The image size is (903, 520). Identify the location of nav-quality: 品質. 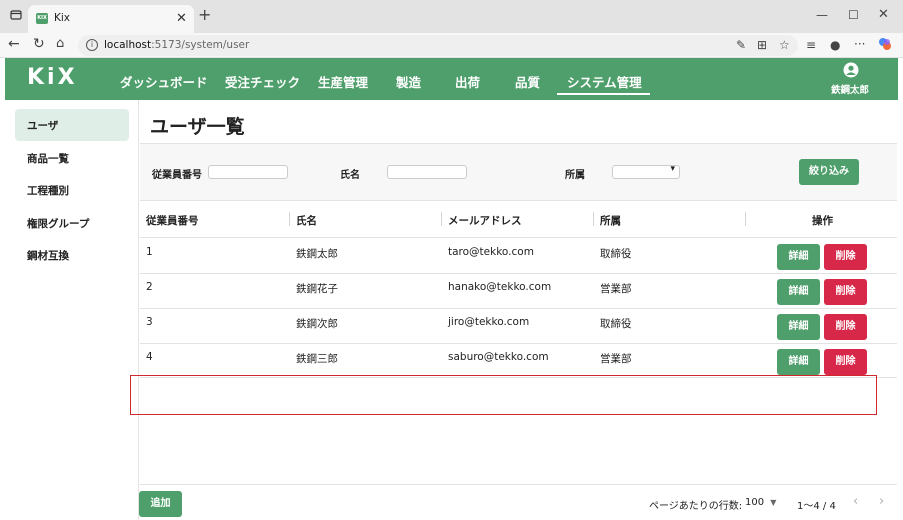
(527, 81).